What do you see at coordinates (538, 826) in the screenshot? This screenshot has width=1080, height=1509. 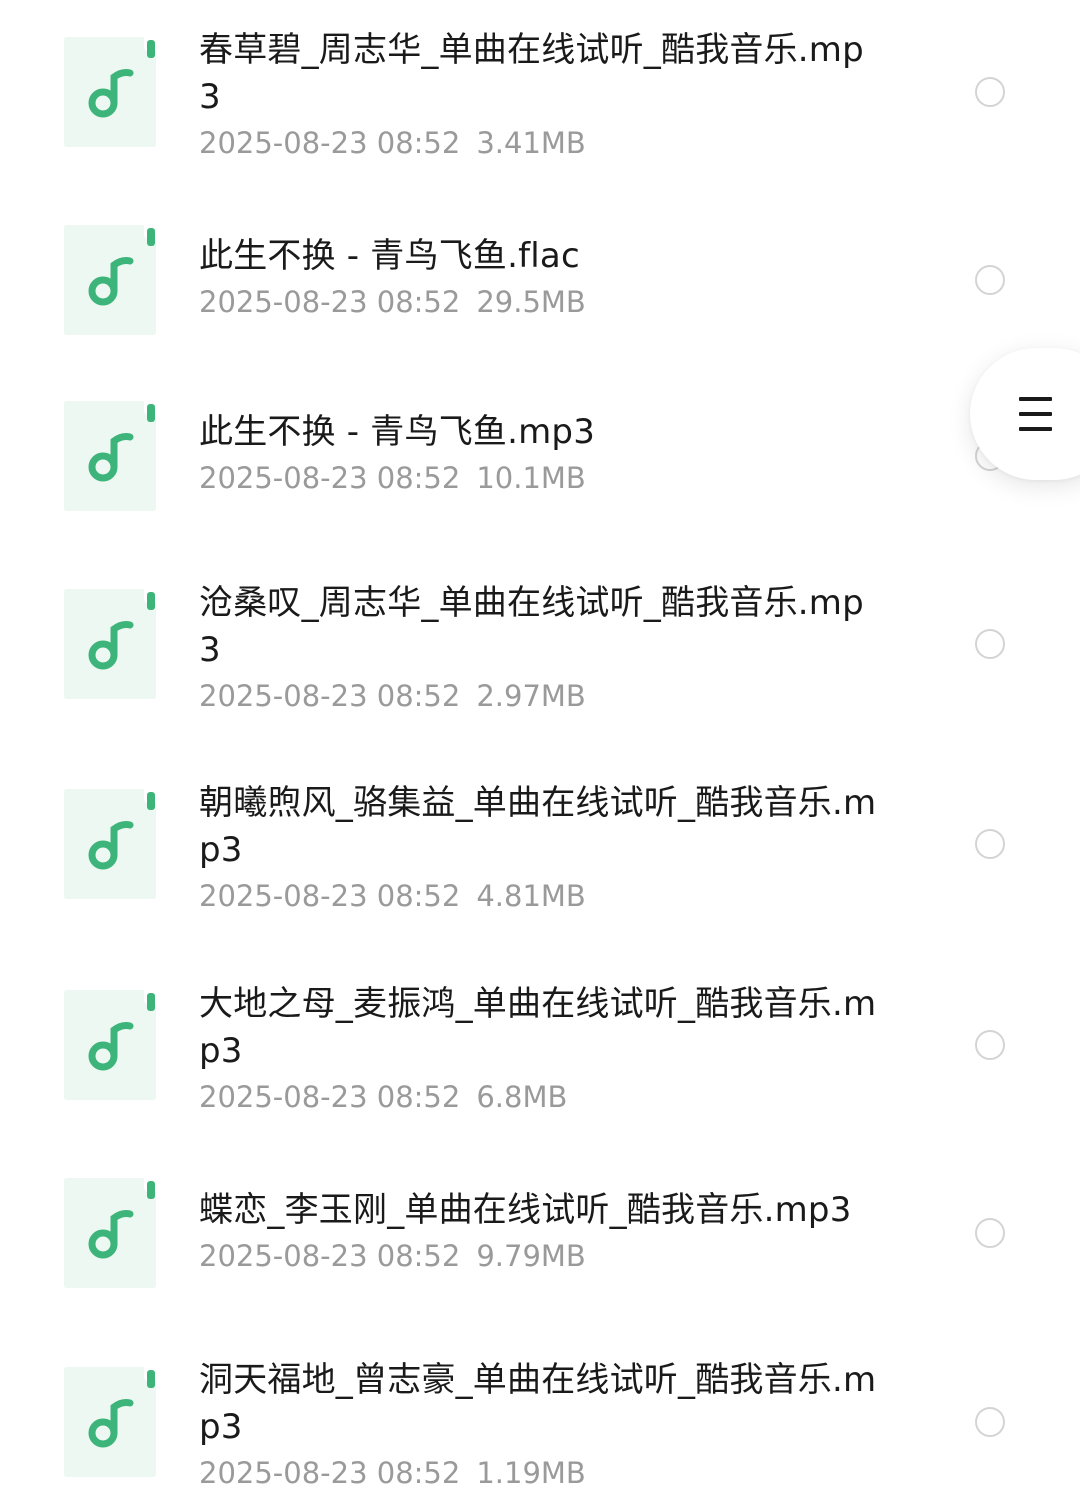 I see `file-name: 朝曦煦风_骆集益_单曲在线试听_酷我音乐.mp3` at bounding box center [538, 826].